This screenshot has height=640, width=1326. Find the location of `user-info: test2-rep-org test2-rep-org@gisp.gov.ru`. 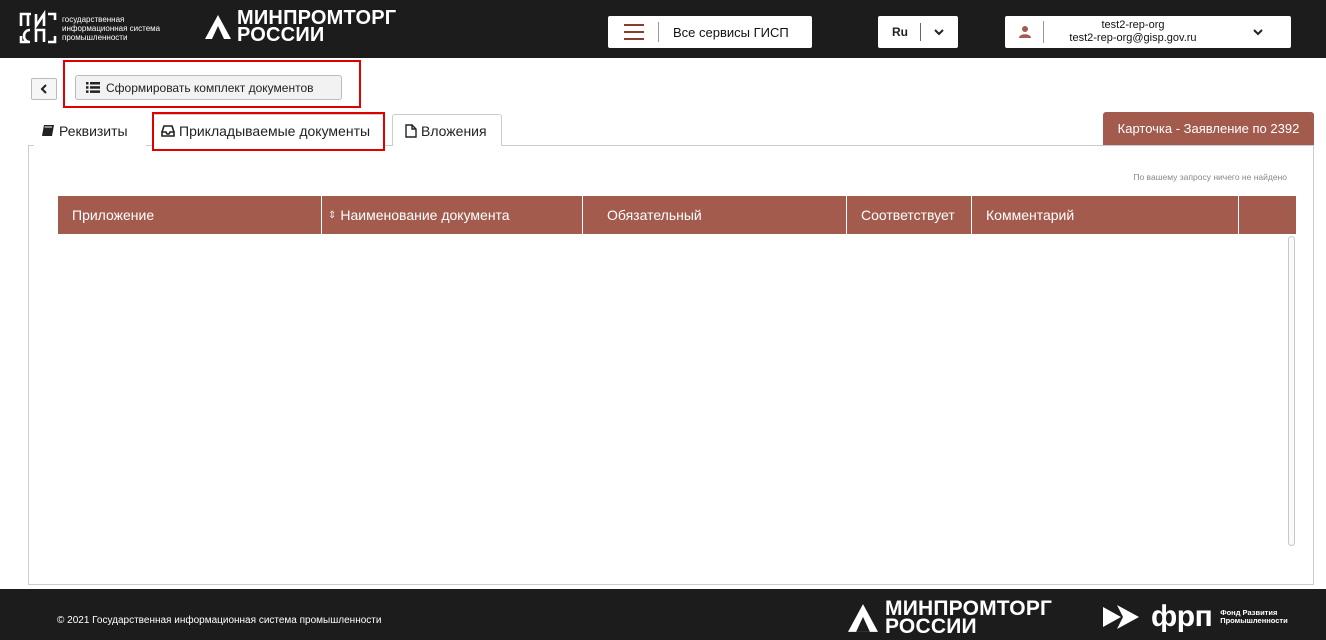

user-info: test2-rep-org test2-rep-org@gisp.gov.ru is located at coordinates (1133, 32).